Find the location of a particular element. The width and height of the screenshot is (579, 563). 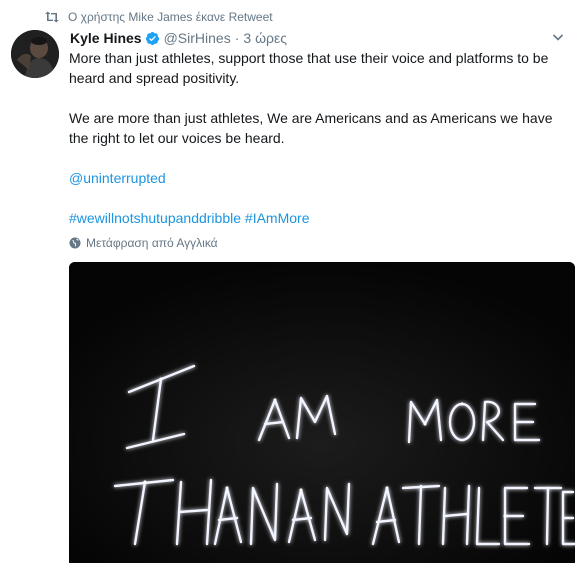

chevron-down-icon is located at coordinates (558, 37).